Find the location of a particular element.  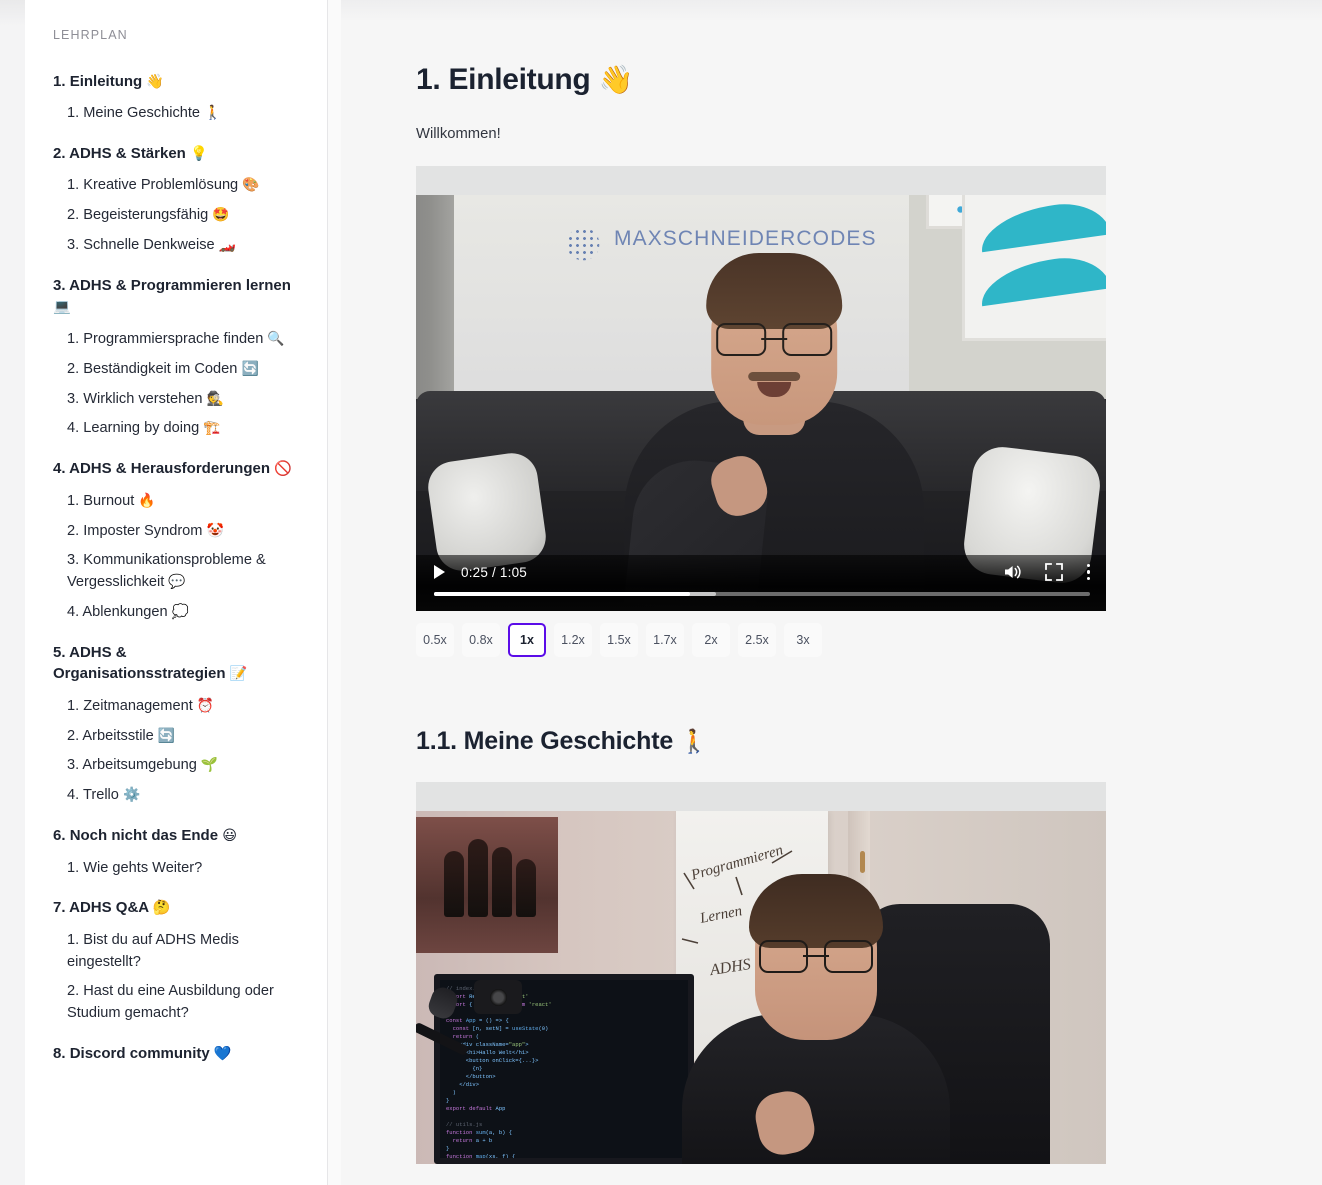

sidebar-item-adhs-staerken: 2. ADHS & Stärken 💡 is located at coordinates (176, 153).